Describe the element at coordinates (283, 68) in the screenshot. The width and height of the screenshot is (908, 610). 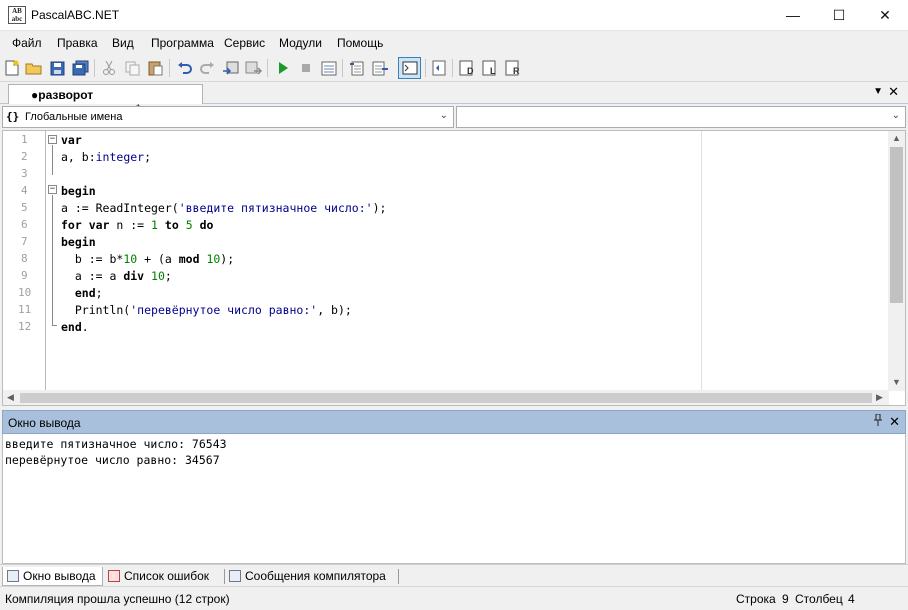
I see `run-icon` at that location.